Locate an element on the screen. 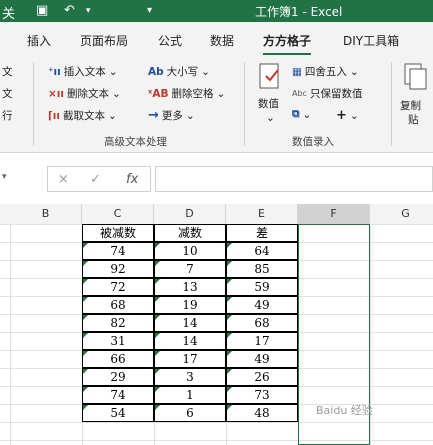 This screenshot has width=433, height=445. table-cell-subtrahend: 1 is located at coordinates (190, 395).